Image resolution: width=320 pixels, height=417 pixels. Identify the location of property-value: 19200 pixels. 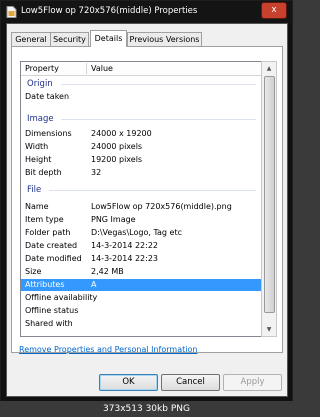
(117, 159).